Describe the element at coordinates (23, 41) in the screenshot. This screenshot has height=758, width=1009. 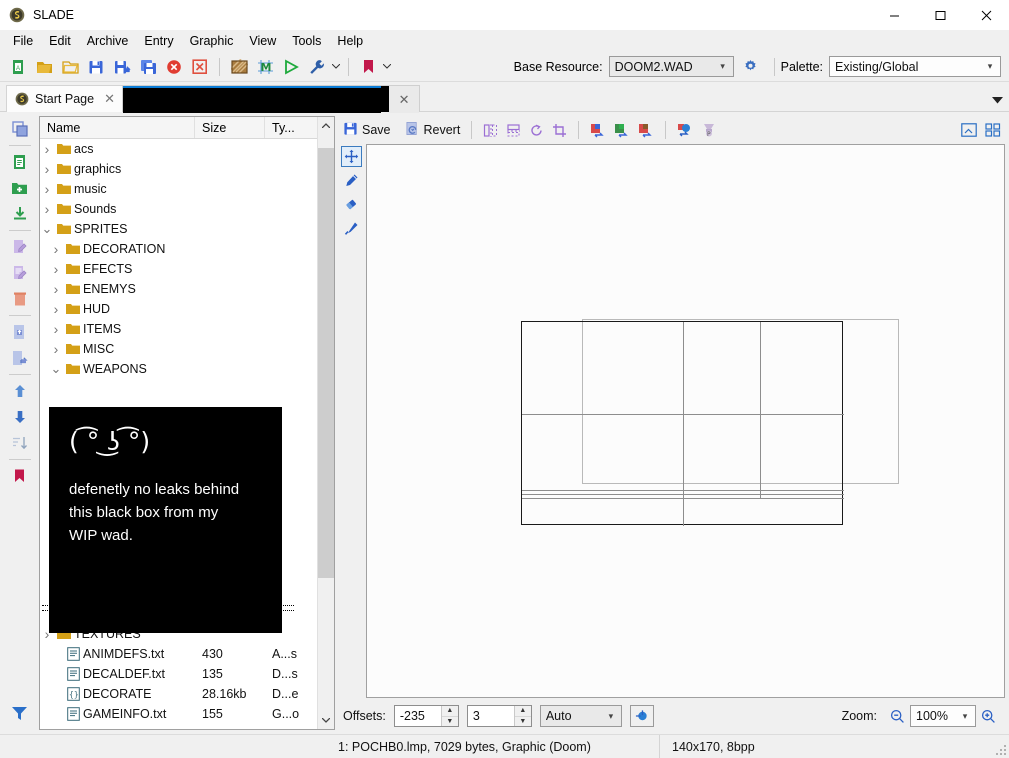
I see `menu-file: File` at that location.